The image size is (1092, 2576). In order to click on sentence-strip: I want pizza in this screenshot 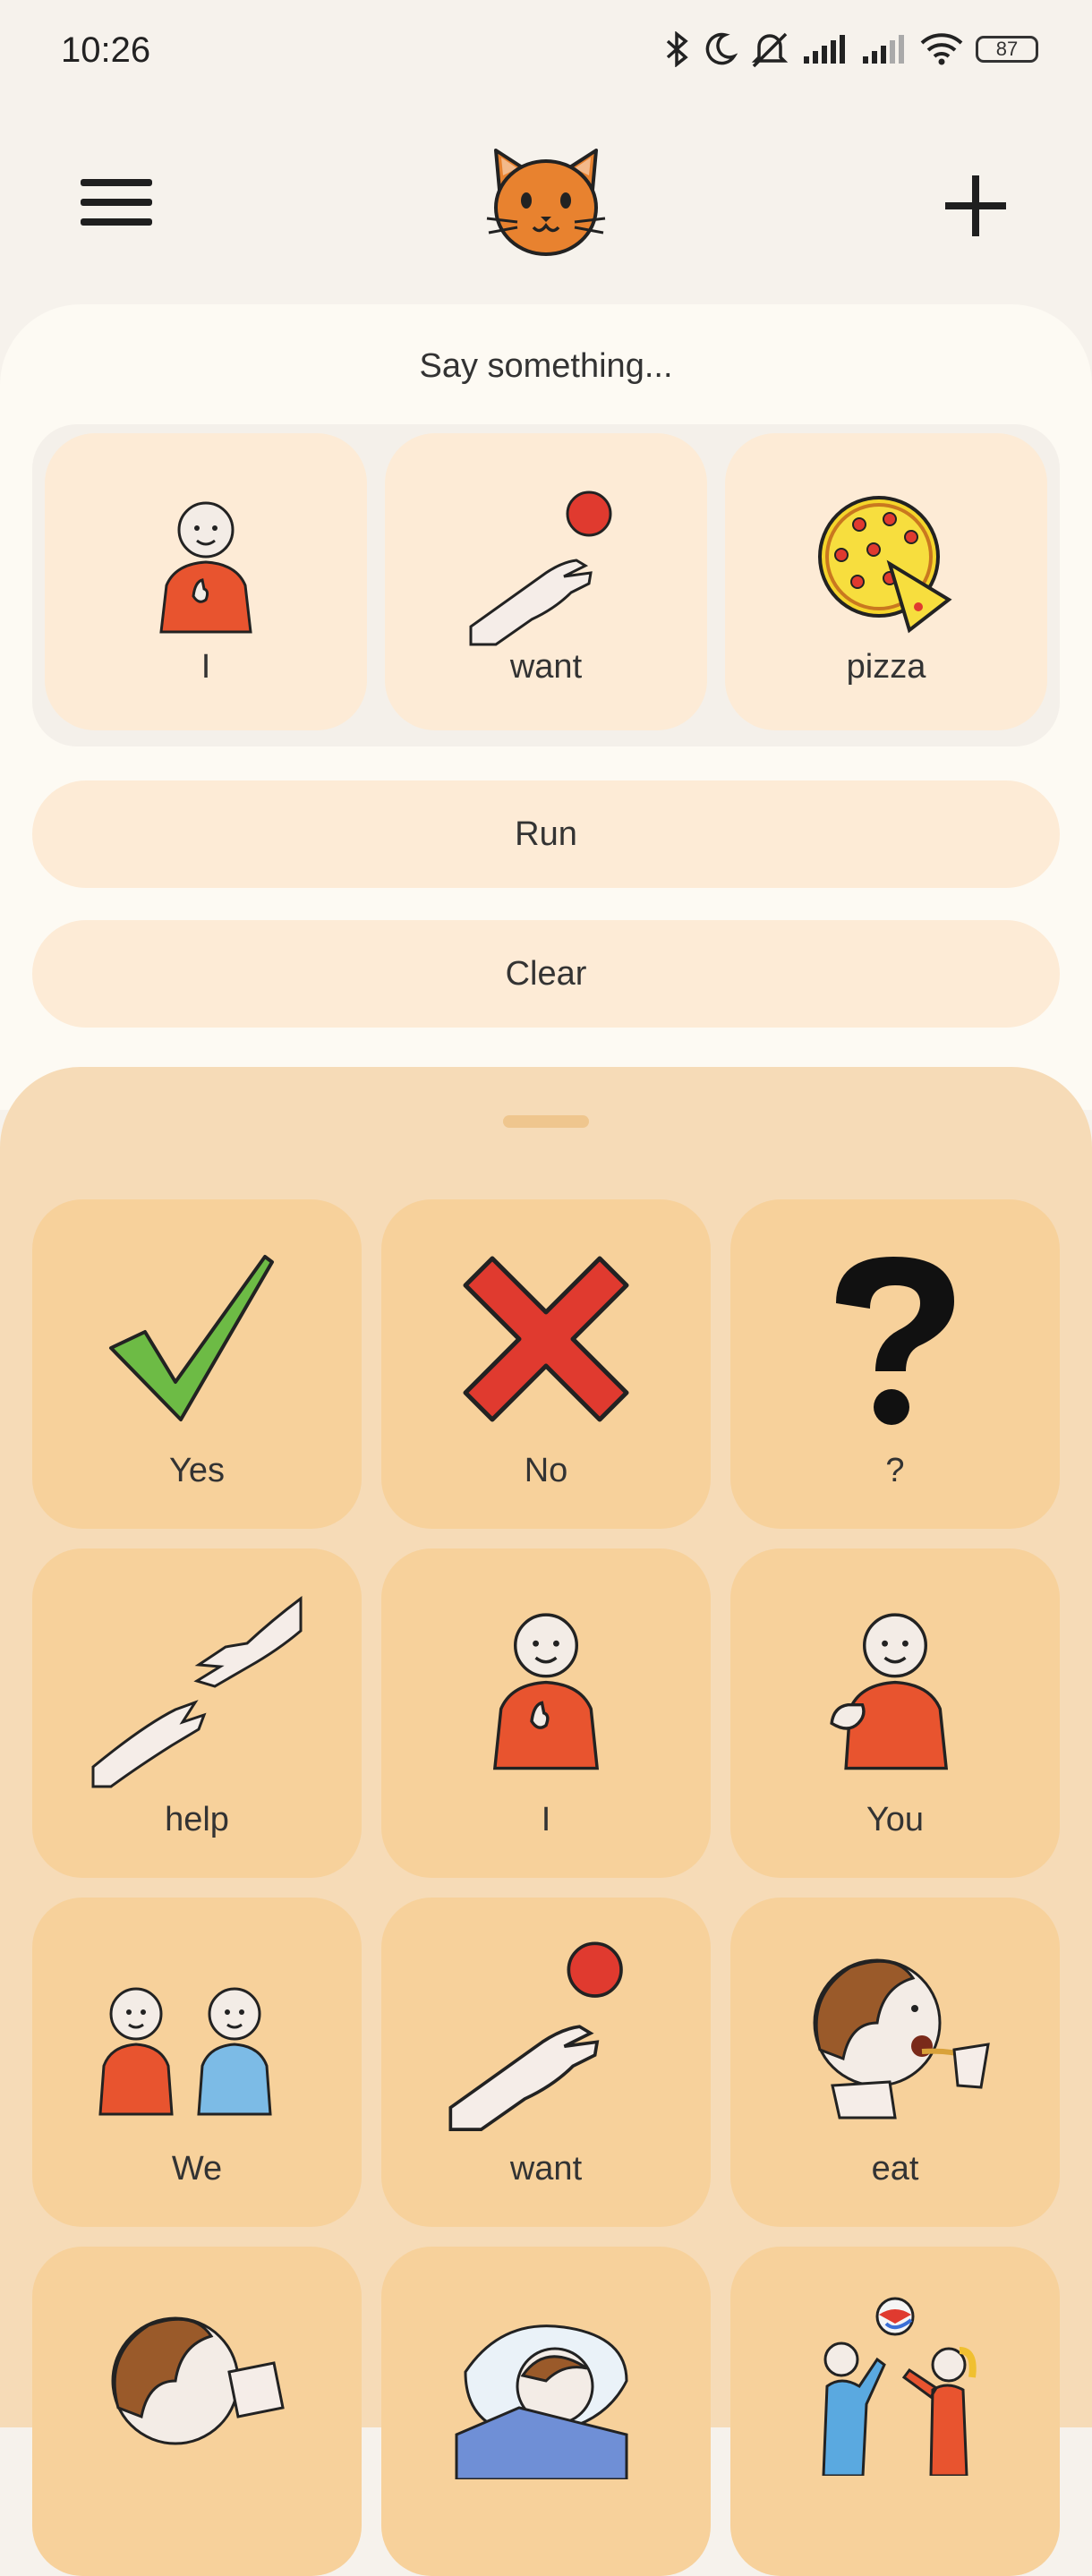, I will do `click(546, 585)`.